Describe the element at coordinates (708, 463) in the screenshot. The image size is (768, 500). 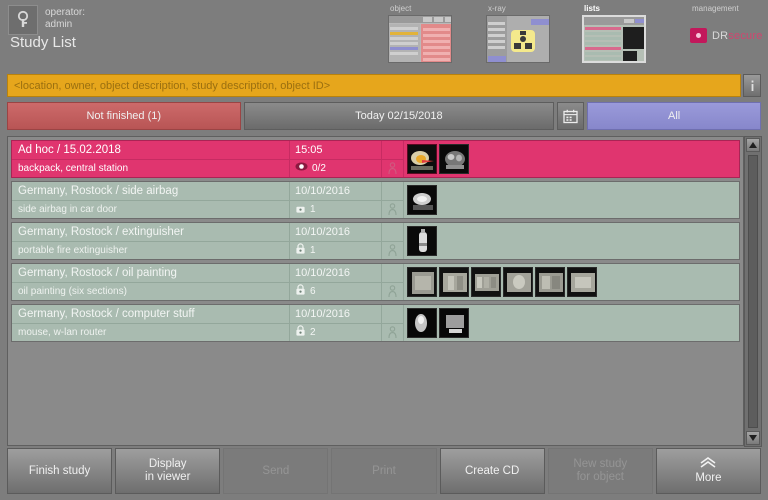
I see `chevron-up-icon` at that location.